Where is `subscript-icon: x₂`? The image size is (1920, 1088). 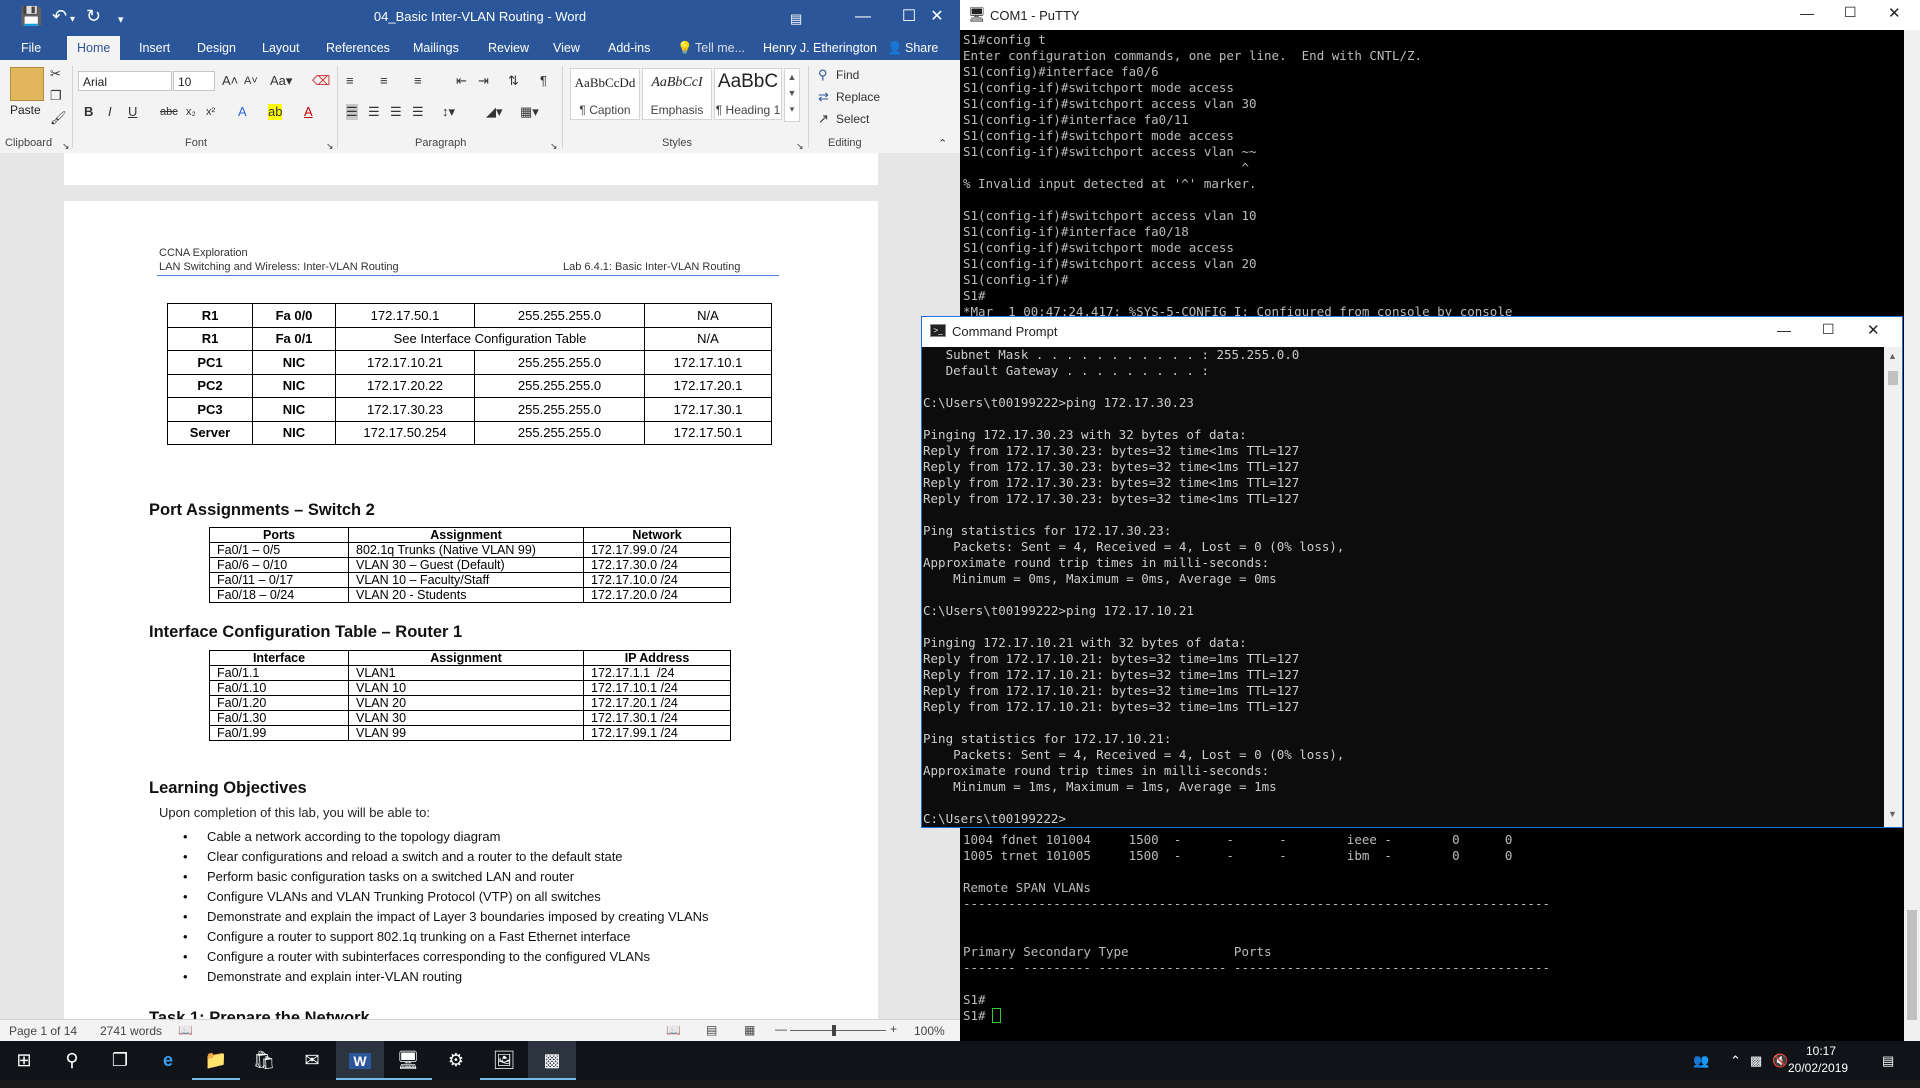 subscript-icon: x₂ is located at coordinates (191, 112).